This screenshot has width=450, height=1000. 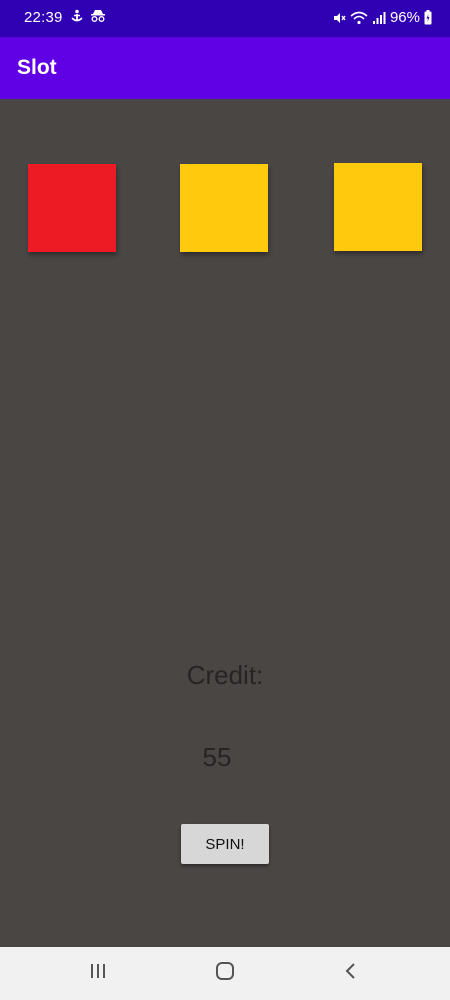 I want to click on nav-bar, so click(x=225, y=973).